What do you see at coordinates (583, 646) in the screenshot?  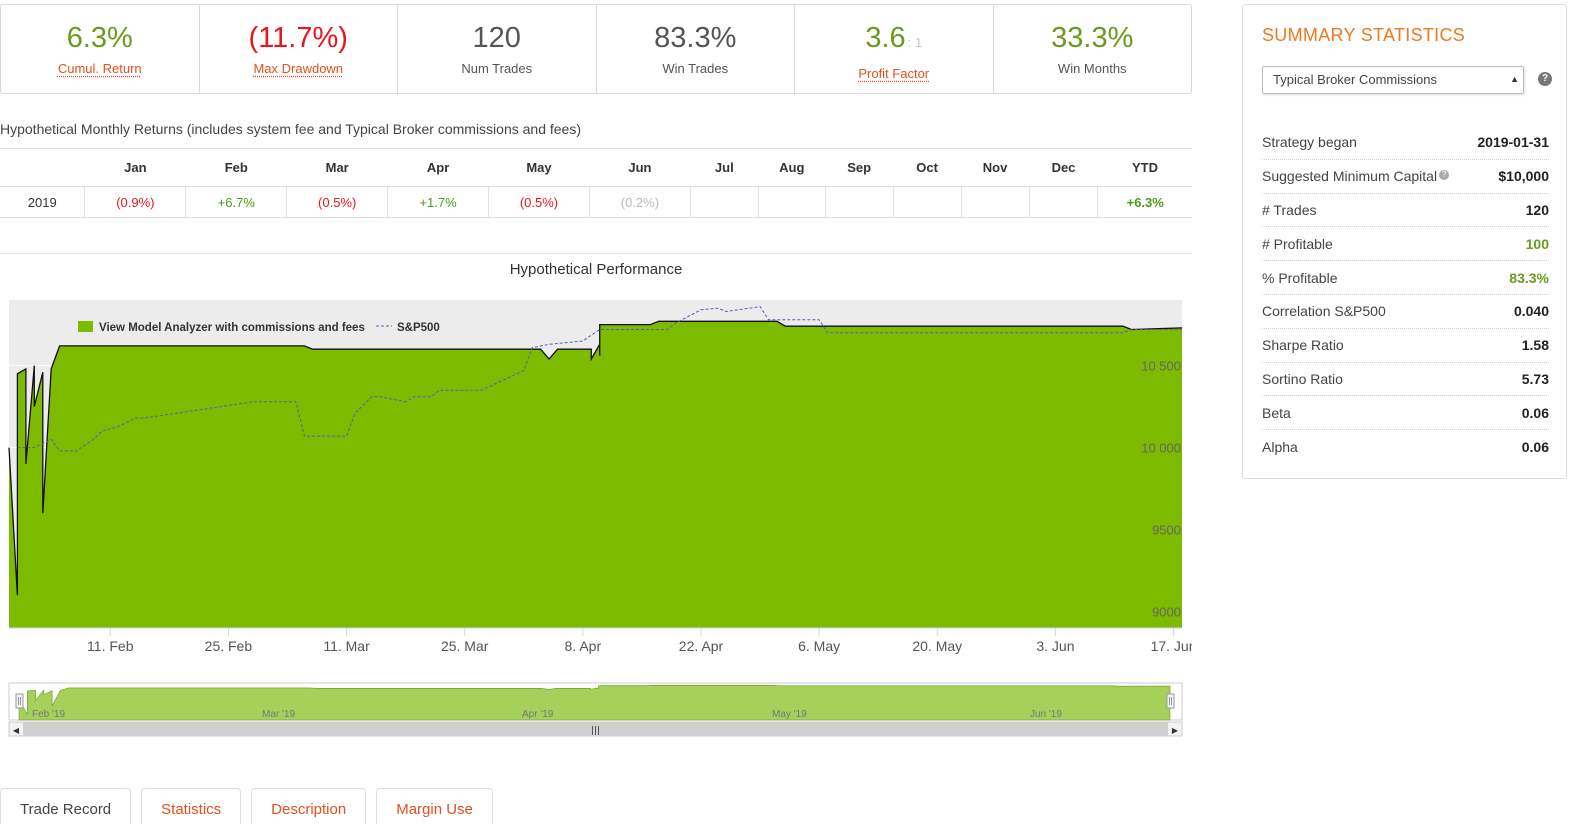 I see `x-tick-label: 8. Apr` at bounding box center [583, 646].